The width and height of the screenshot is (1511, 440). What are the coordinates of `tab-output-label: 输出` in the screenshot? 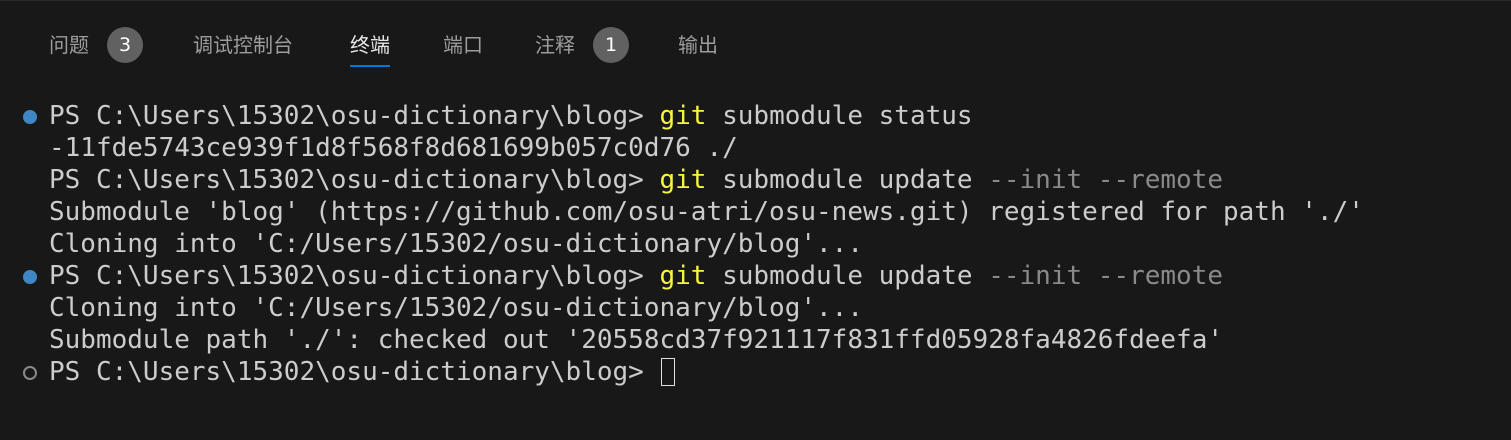 It's located at (698, 45).